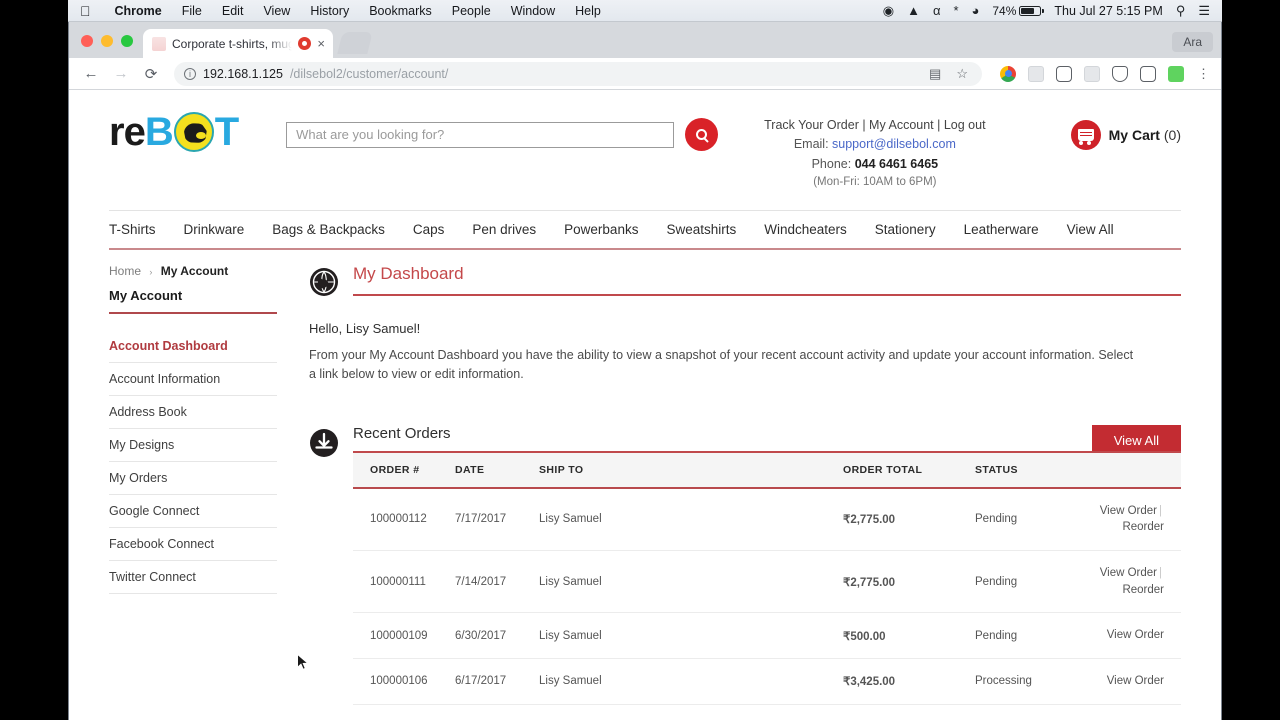  Describe the element at coordinates (125, 271) in the screenshot. I see `breadcrumb-home: Home` at that location.